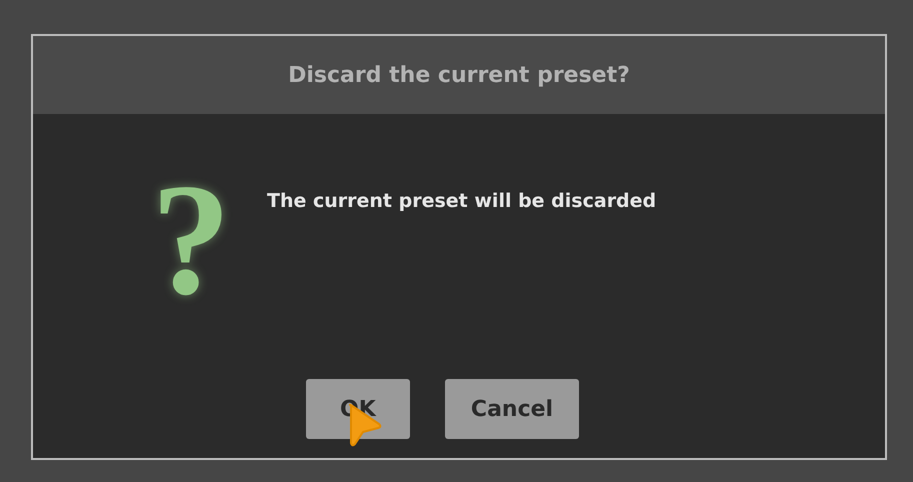 This screenshot has width=913, height=482. Describe the element at coordinates (512, 409) in the screenshot. I see `dialog-button: Cancel` at that location.